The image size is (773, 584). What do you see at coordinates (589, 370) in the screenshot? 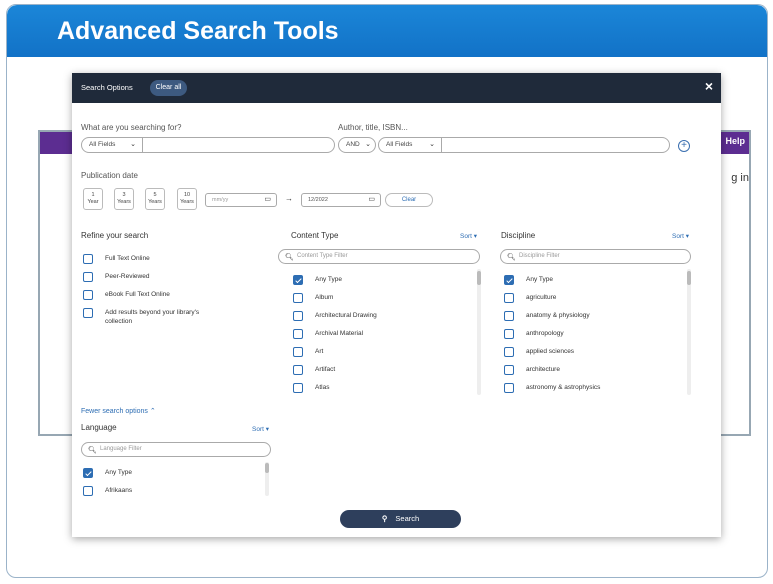
I see `discipline-item: architecture` at bounding box center [589, 370].